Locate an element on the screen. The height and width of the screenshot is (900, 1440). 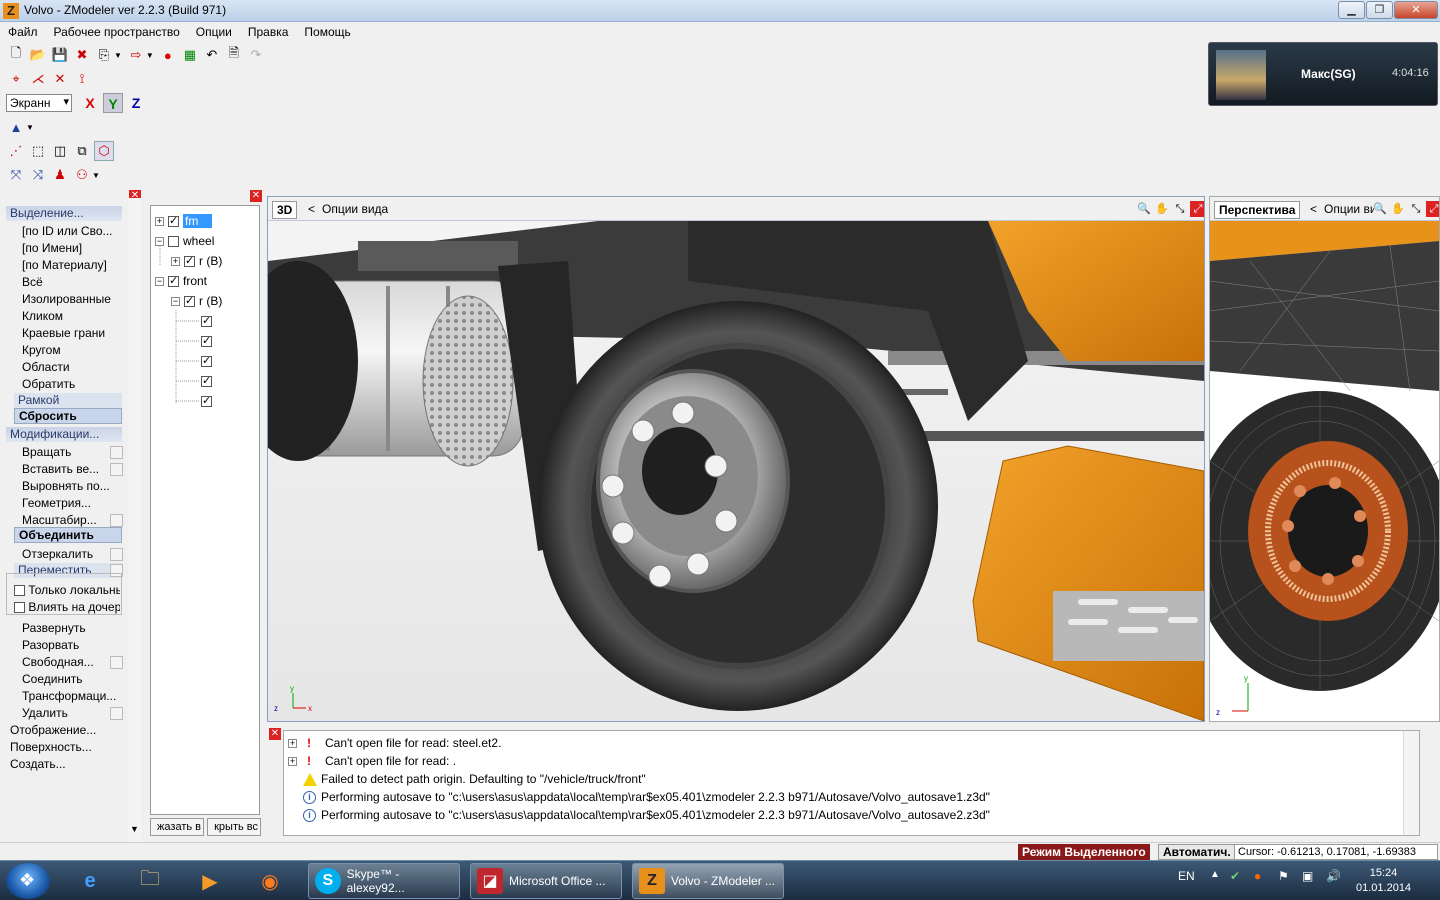
tray-app-icon: ✔ is located at coordinates (1235, 876).